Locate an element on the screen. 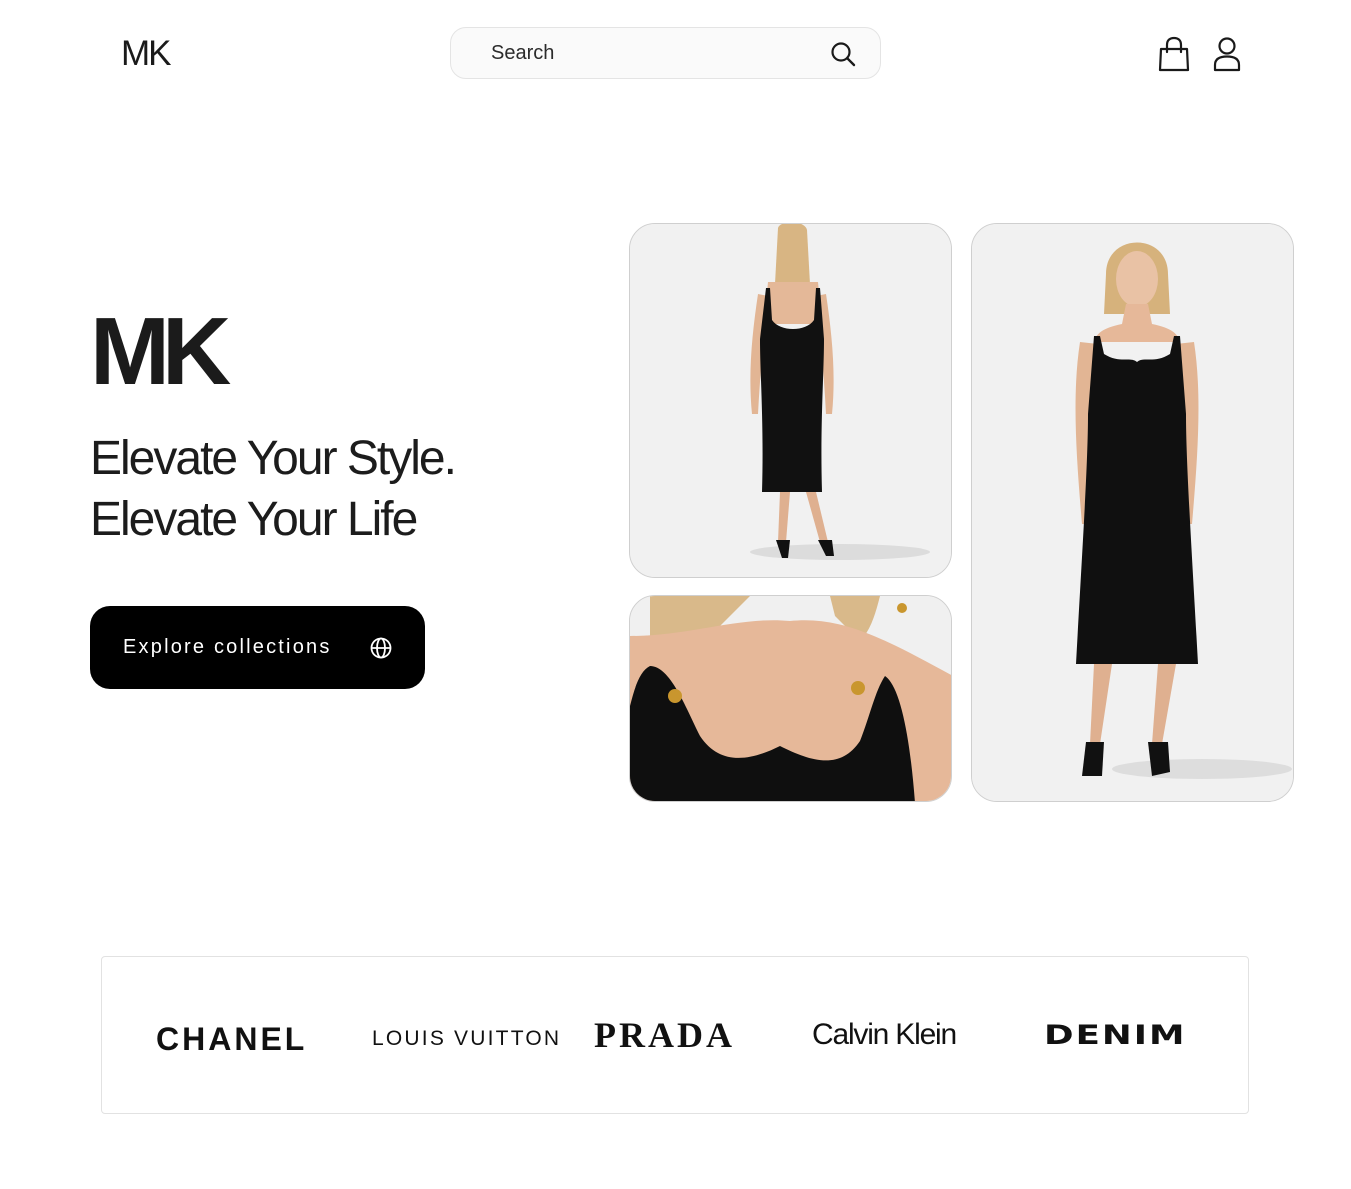  brand-logo-calvin-klein: Calvin Klein is located at coordinates (884, 1035).